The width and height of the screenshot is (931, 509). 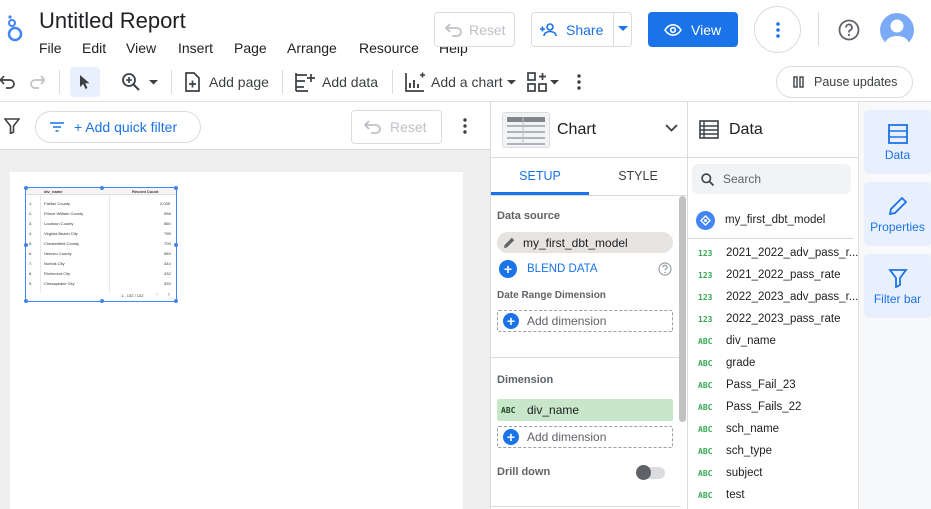 I want to click on add-date-dimension-button: + Add dimension, so click(x=585, y=321).